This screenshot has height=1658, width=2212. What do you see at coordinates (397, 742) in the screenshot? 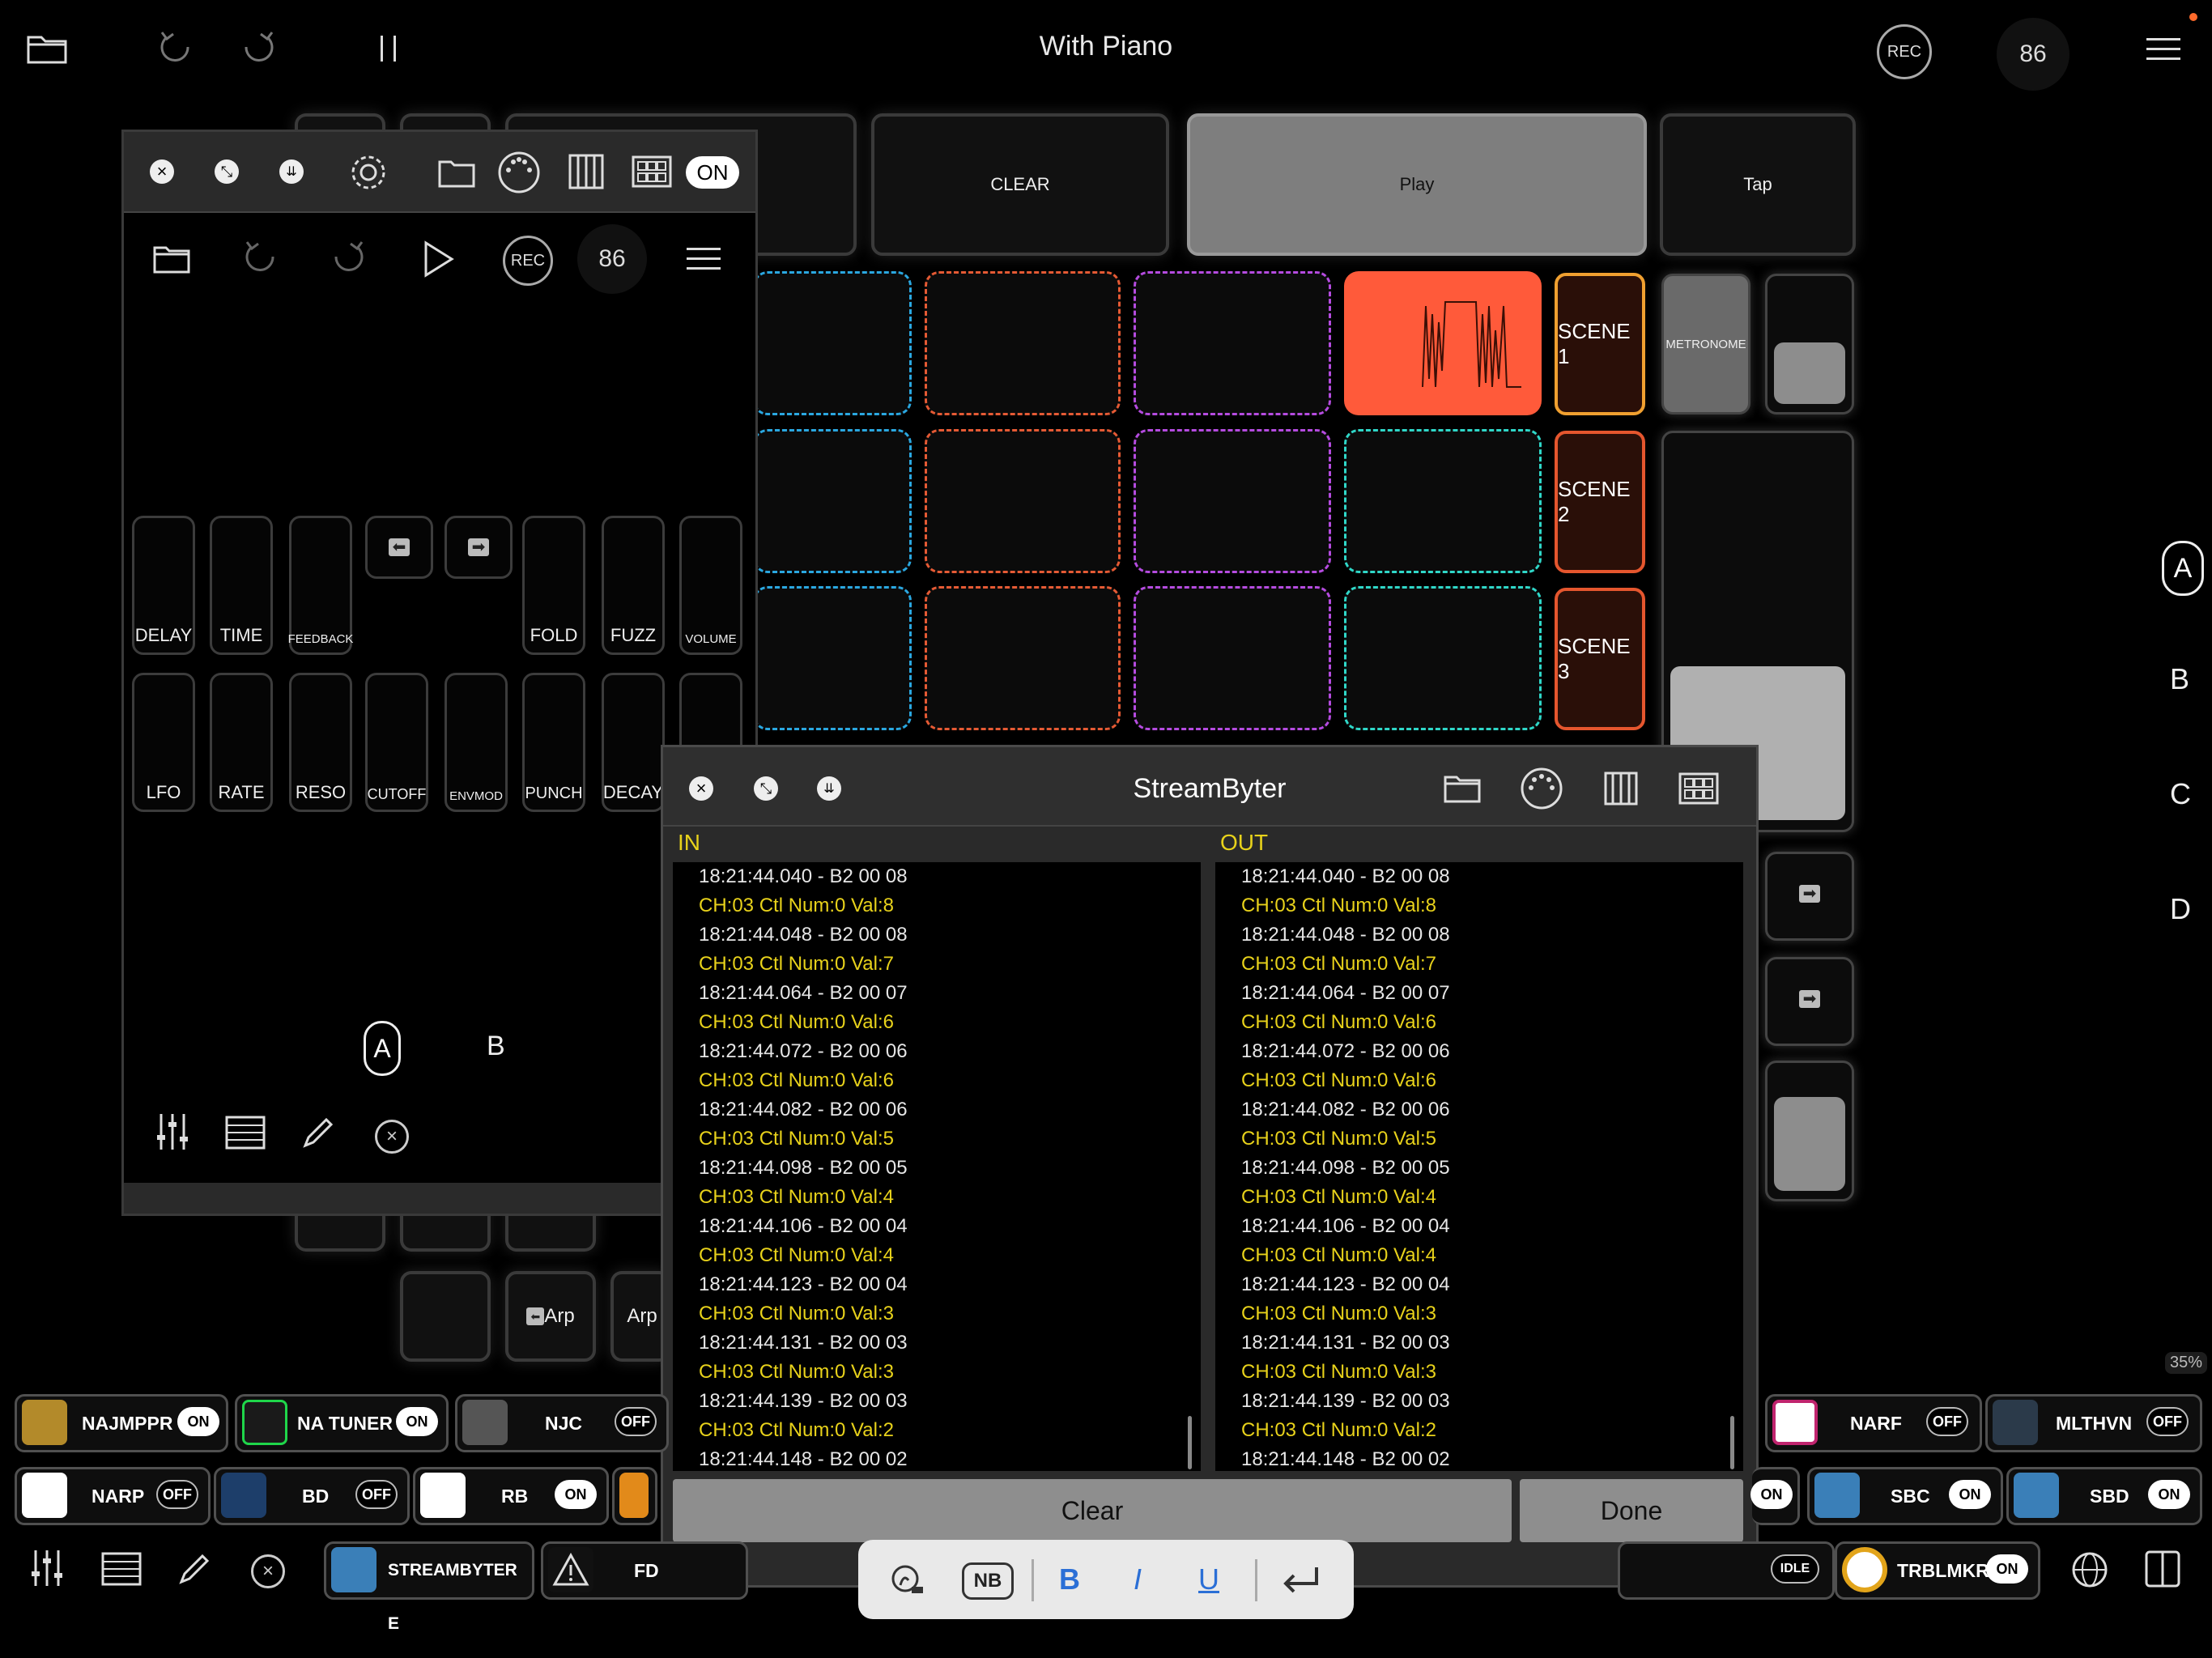
I see `cutoff-slider: CUTOFF` at bounding box center [397, 742].